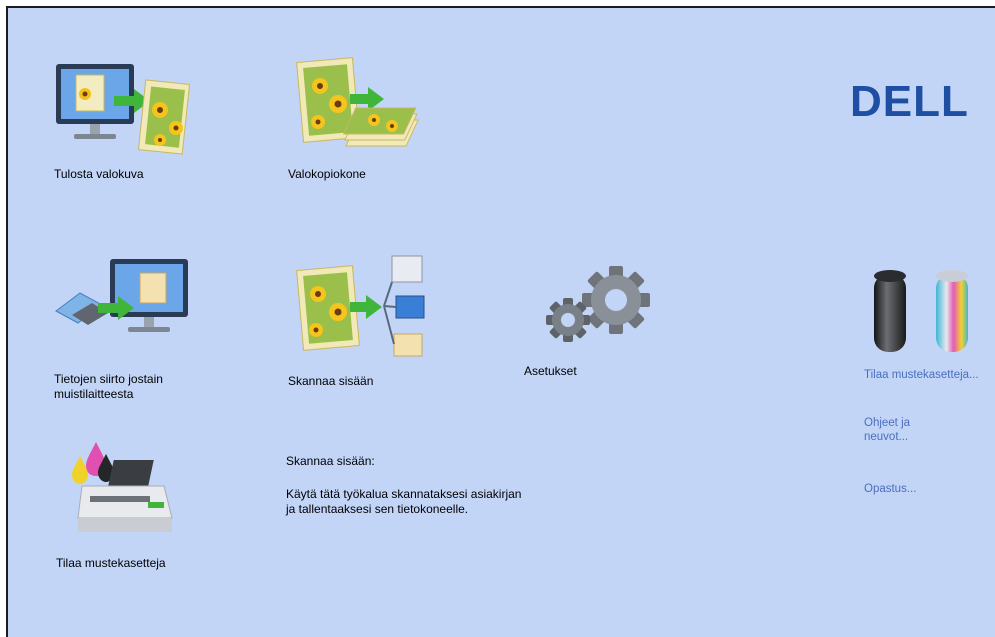  I want to click on dell-logo-text: DELL, so click(909, 100).